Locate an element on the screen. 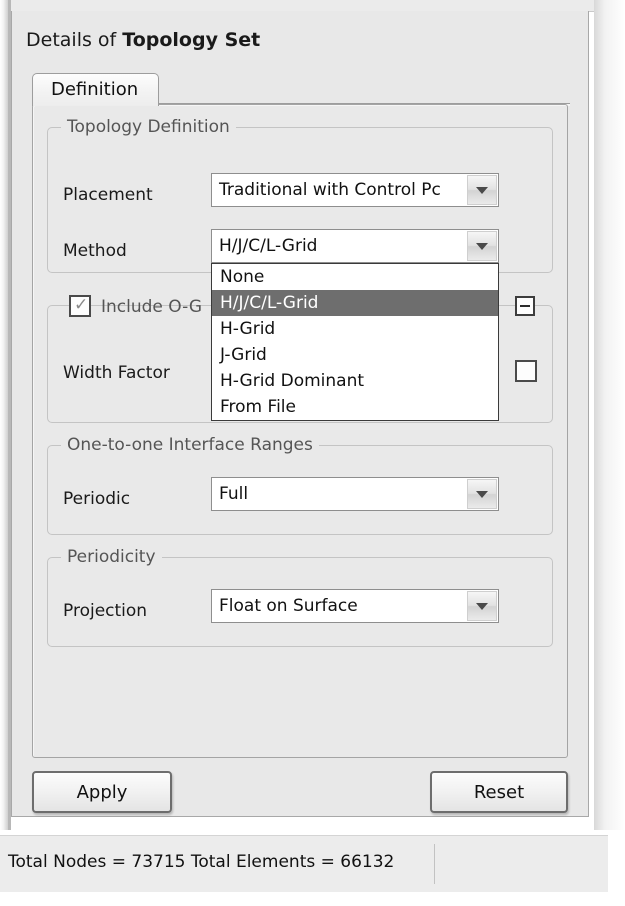 This screenshot has height=906, width=625. combobox-projection: Float on Surface is located at coordinates (355, 606).